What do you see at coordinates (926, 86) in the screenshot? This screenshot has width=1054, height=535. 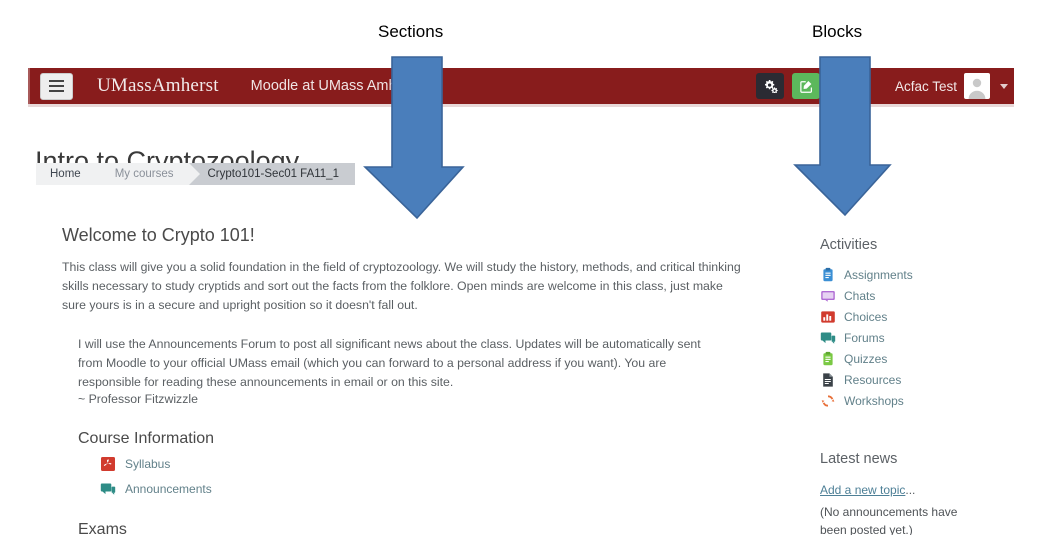 I see `user-menu-label: Acfac Test` at bounding box center [926, 86].